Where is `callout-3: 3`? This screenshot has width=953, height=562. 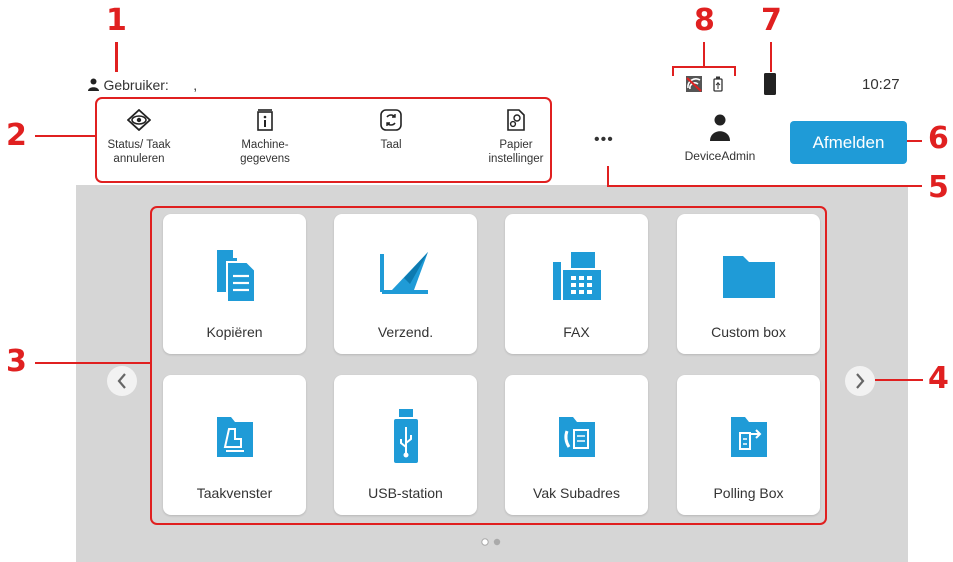 callout-3: 3 is located at coordinates (16, 361).